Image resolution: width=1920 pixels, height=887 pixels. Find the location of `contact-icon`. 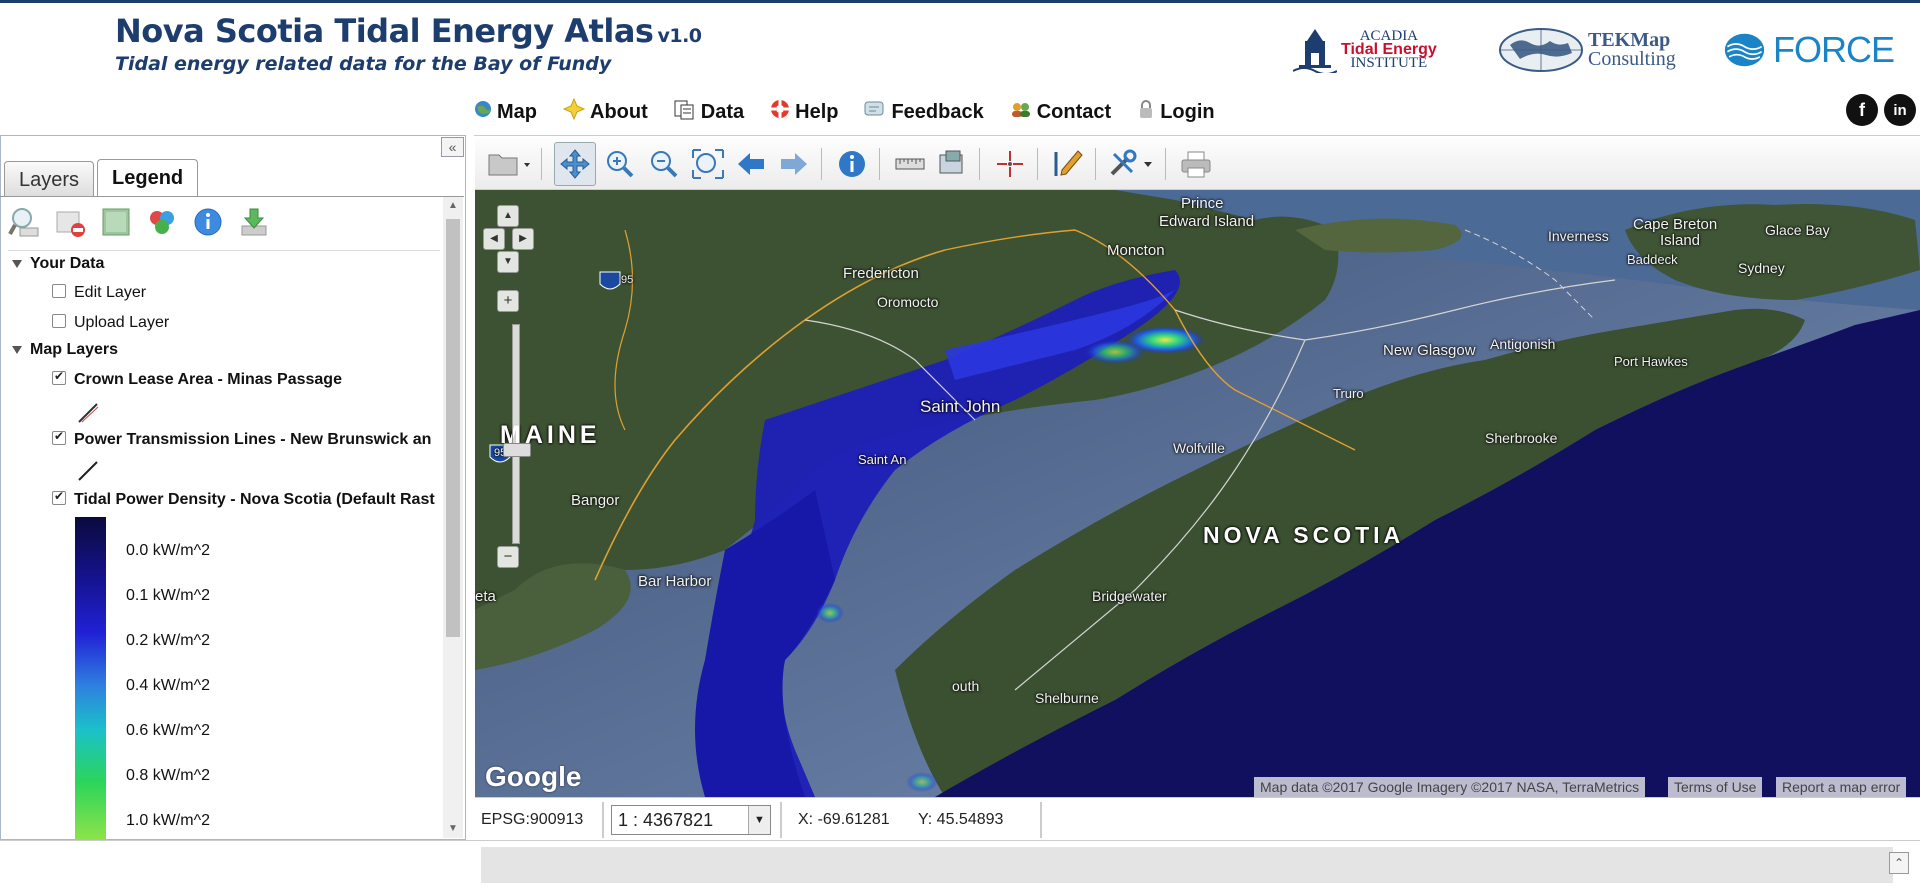

contact-icon is located at coordinates (1021, 112).